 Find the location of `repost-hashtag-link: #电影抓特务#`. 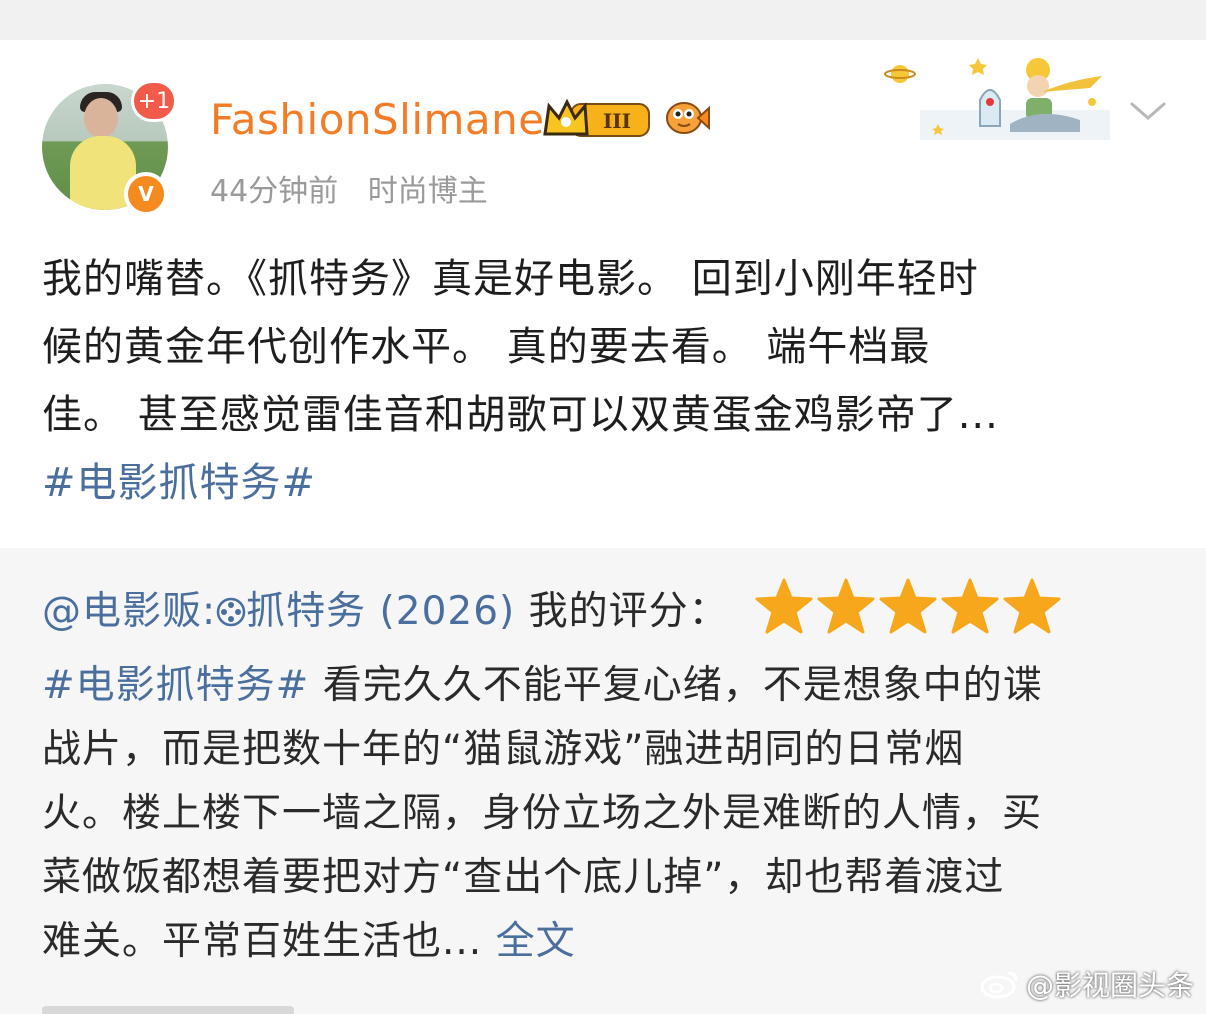

repost-hashtag-link: #电影抓特务# is located at coordinates (175, 685).